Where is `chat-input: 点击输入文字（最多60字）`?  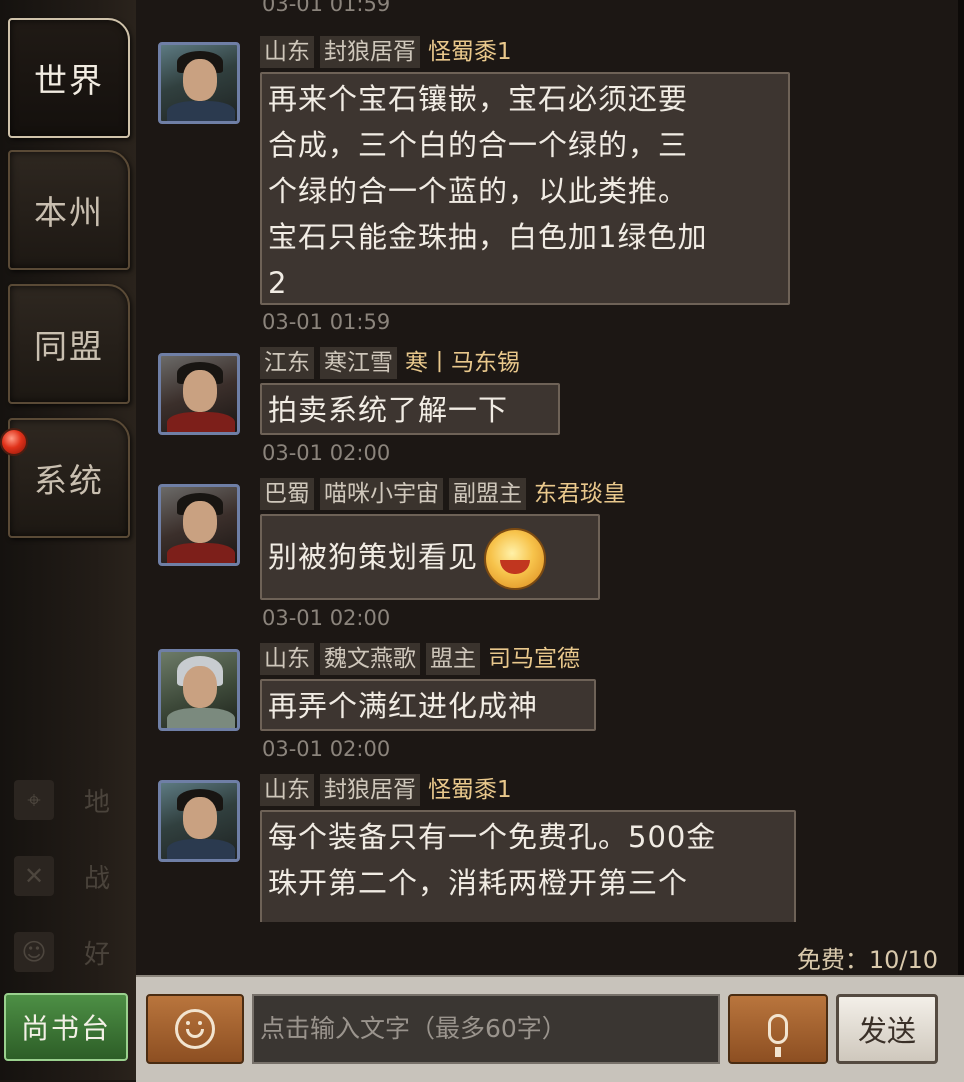
chat-input: 点击输入文字（最多60字） is located at coordinates (486, 1029).